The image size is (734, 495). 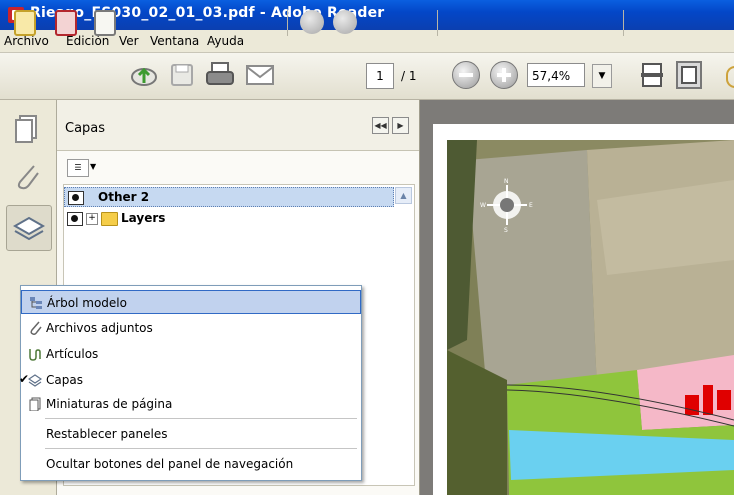 I want to click on menu-item-restablecer-paneles: Restablecer paneles, so click(x=191, y=434).